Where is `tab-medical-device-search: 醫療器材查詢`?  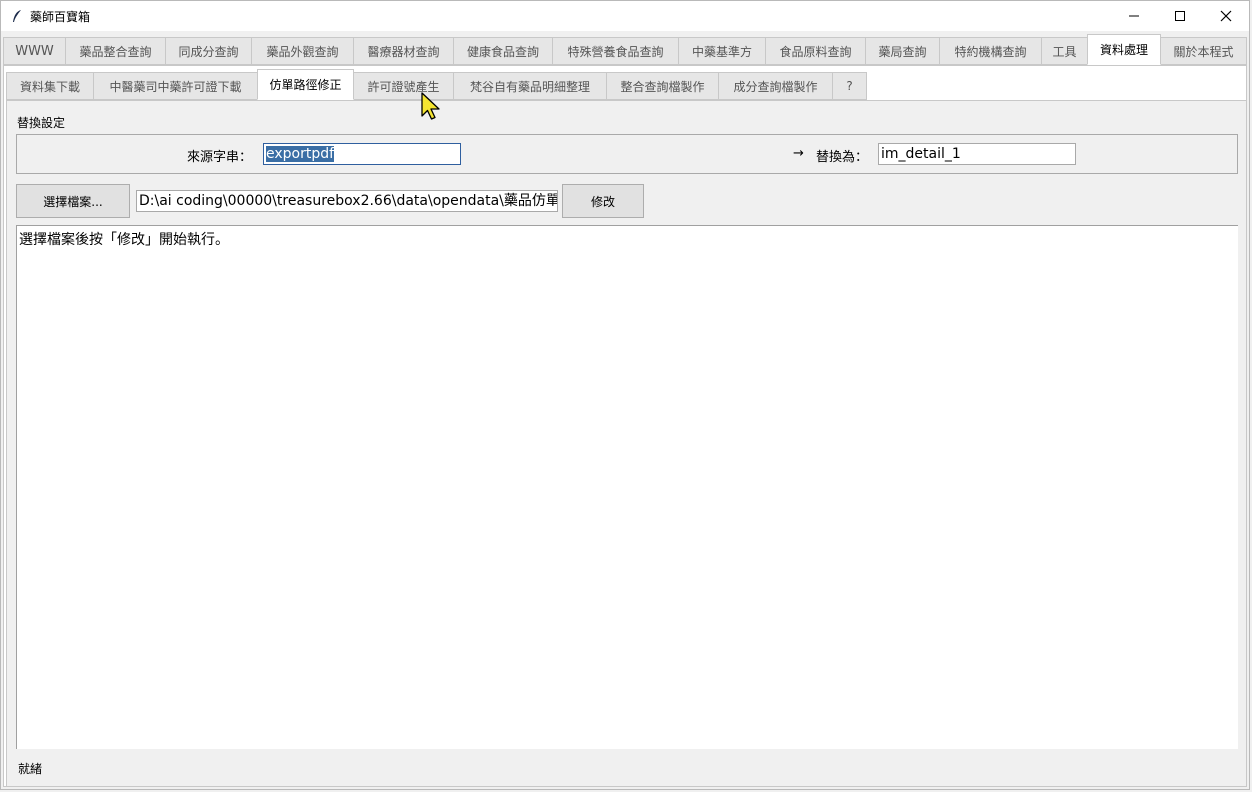 tab-medical-device-search: 醫療器材查詢 is located at coordinates (403, 51).